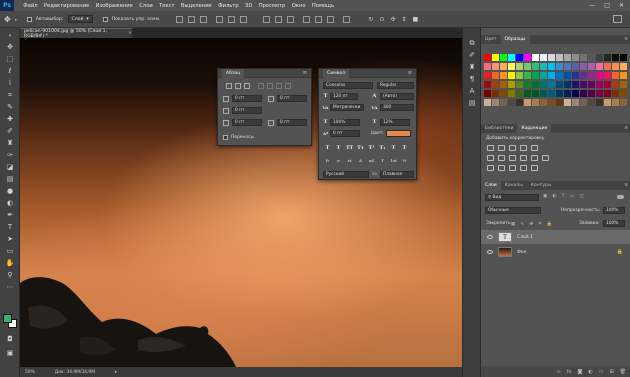  I want to click on justify-last-right-icon, so click(279, 86).